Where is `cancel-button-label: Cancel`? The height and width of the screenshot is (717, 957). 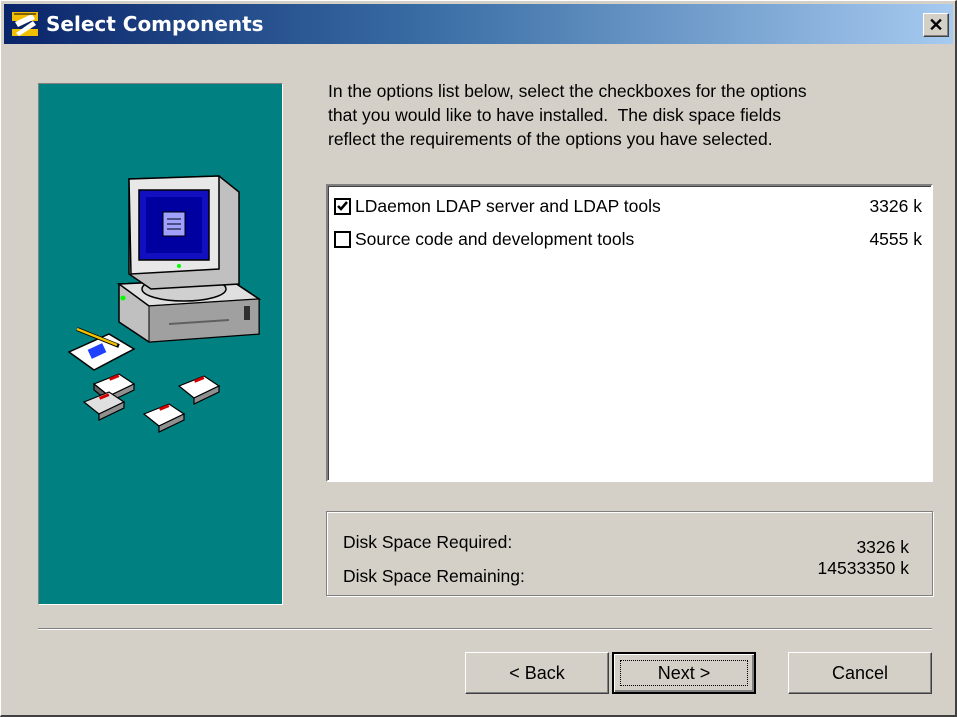 cancel-button-label: Cancel is located at coordinates (860, 672).